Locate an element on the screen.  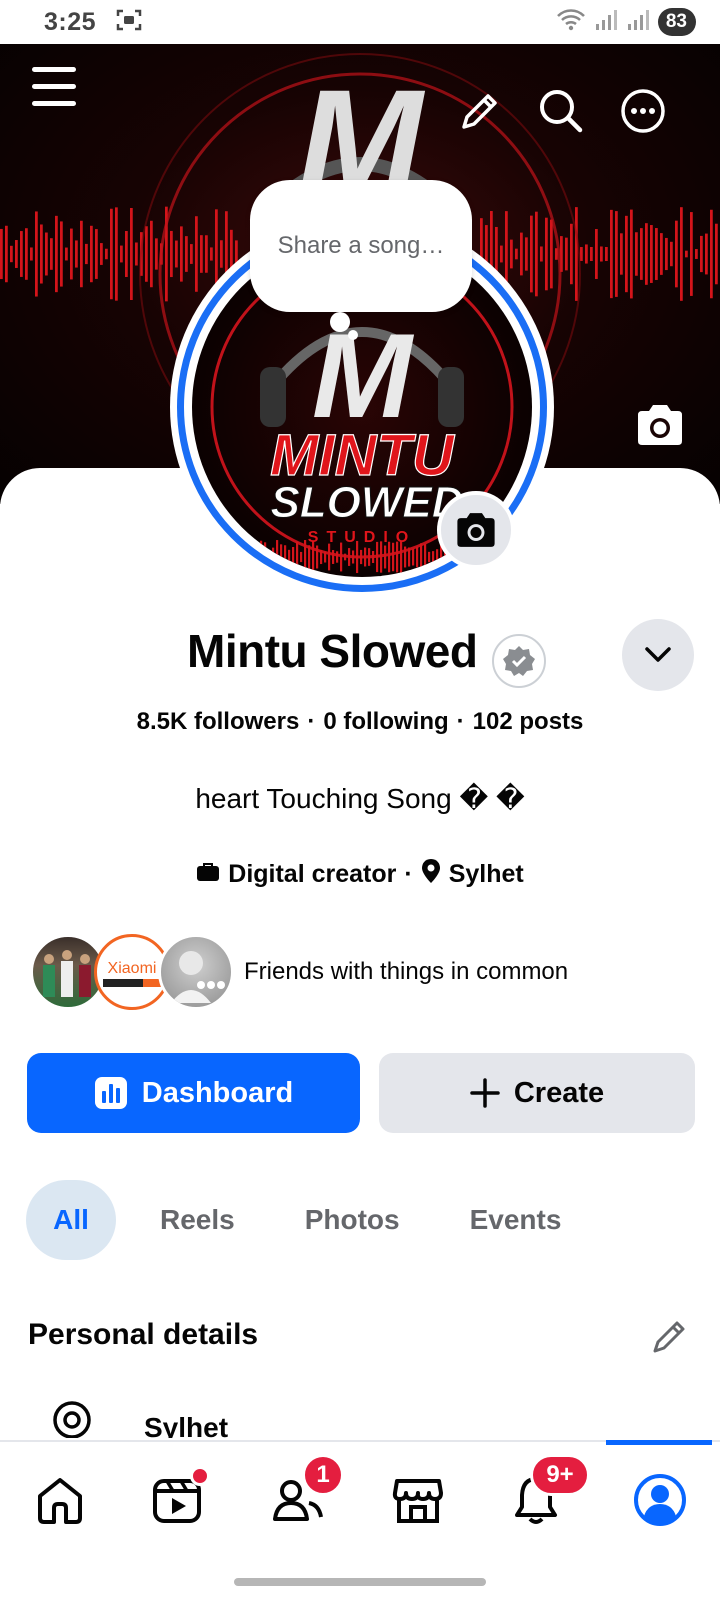
search-icon is located at coordinates (561, 111).